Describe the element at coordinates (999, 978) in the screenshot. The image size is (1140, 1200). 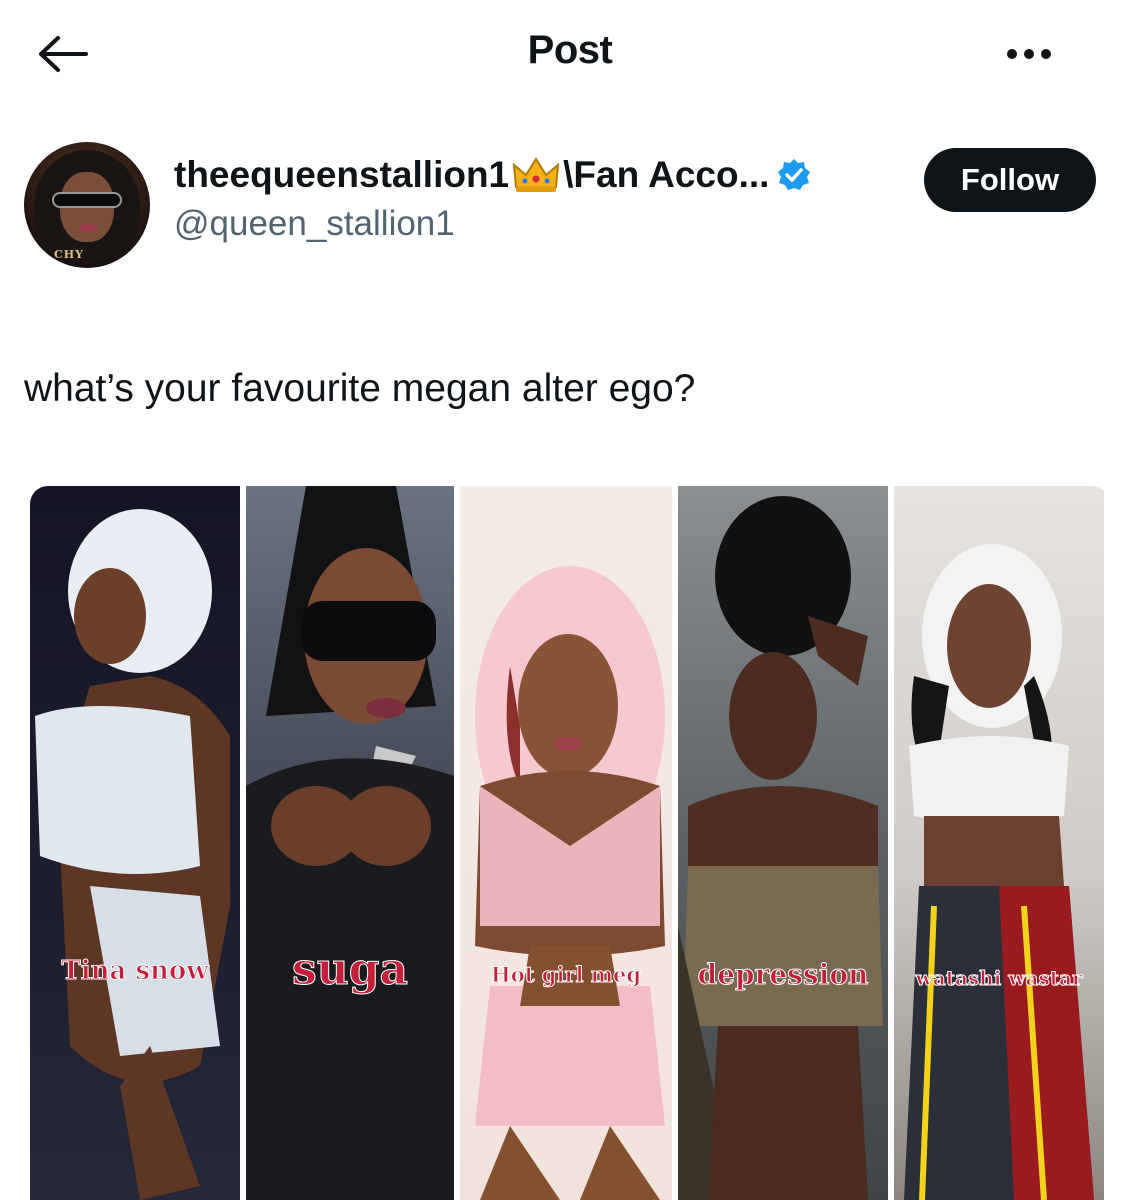
I see `panel-label: watashi wastar` at that location.